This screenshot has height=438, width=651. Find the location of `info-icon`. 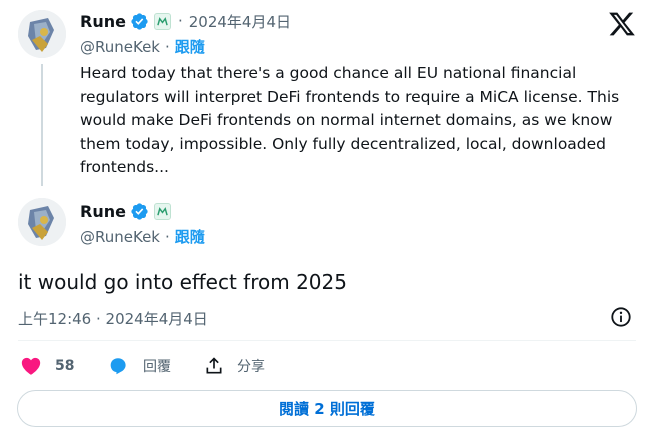

info-icon is located at coordinates (621, 317).